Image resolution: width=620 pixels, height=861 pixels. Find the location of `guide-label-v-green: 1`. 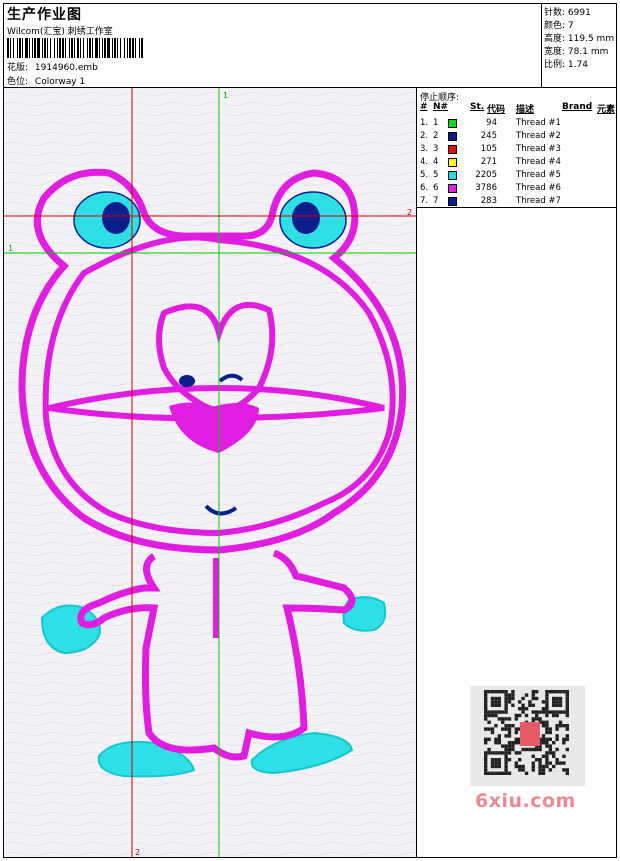

guide-label-v-green: 1 is located at coordinates (225, 95).